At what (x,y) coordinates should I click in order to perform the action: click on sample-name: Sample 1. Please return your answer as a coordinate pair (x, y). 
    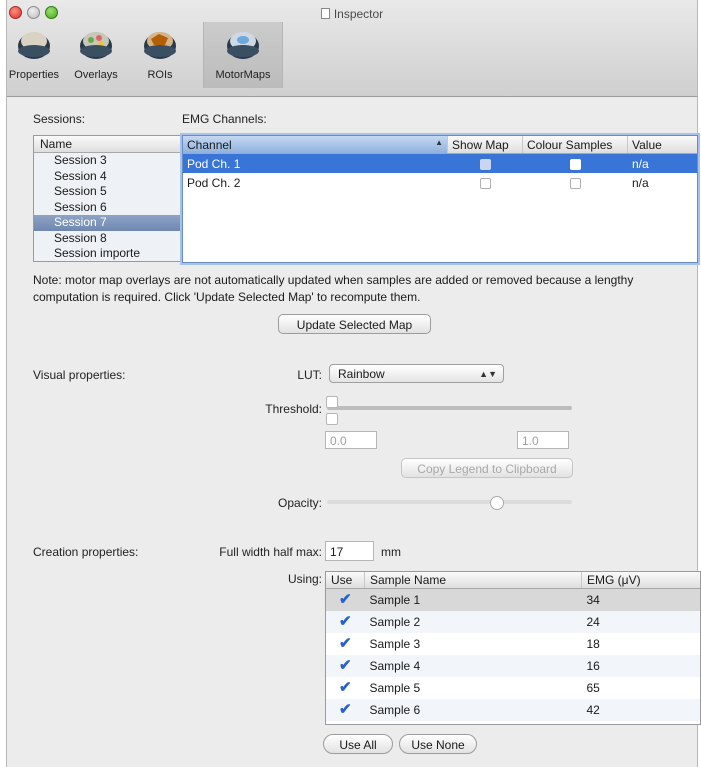
    Looking at the image, I should click on (473, 599).